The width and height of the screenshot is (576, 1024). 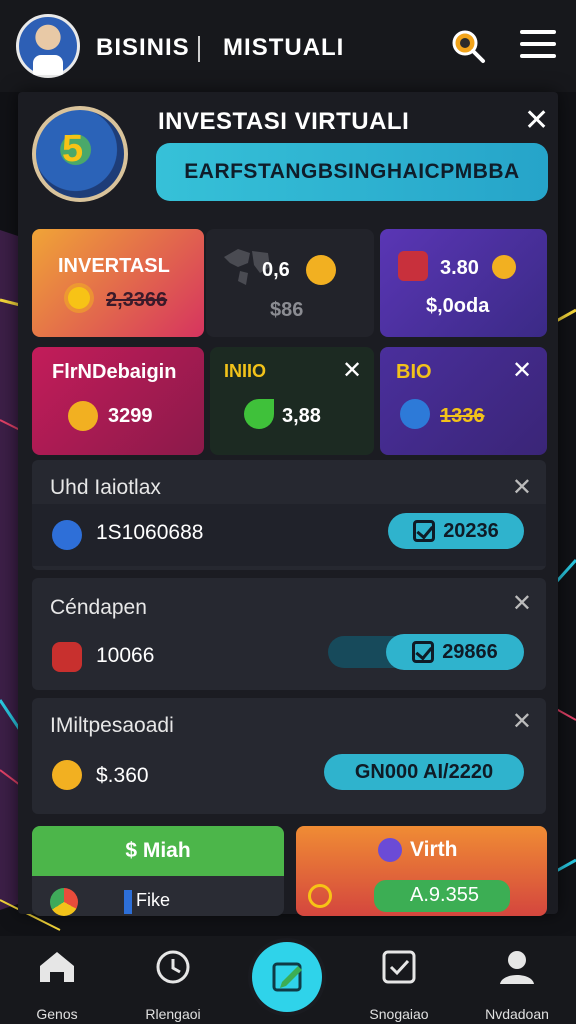 I want to click on tile-title: BIO, so click(x=414, y=372).